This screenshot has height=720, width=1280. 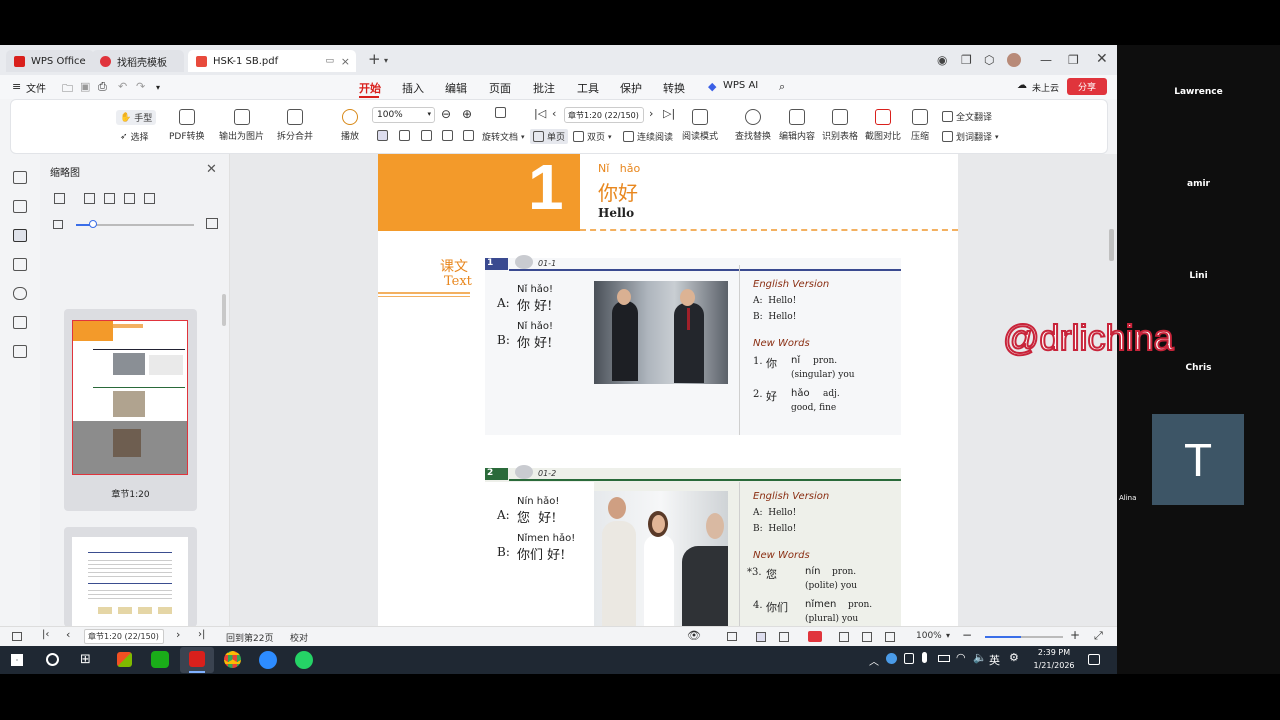 What do you see at coordinates (36, 87) in the screenshot?
I see `menu-file: 文件` at bounding box center [36, 87].